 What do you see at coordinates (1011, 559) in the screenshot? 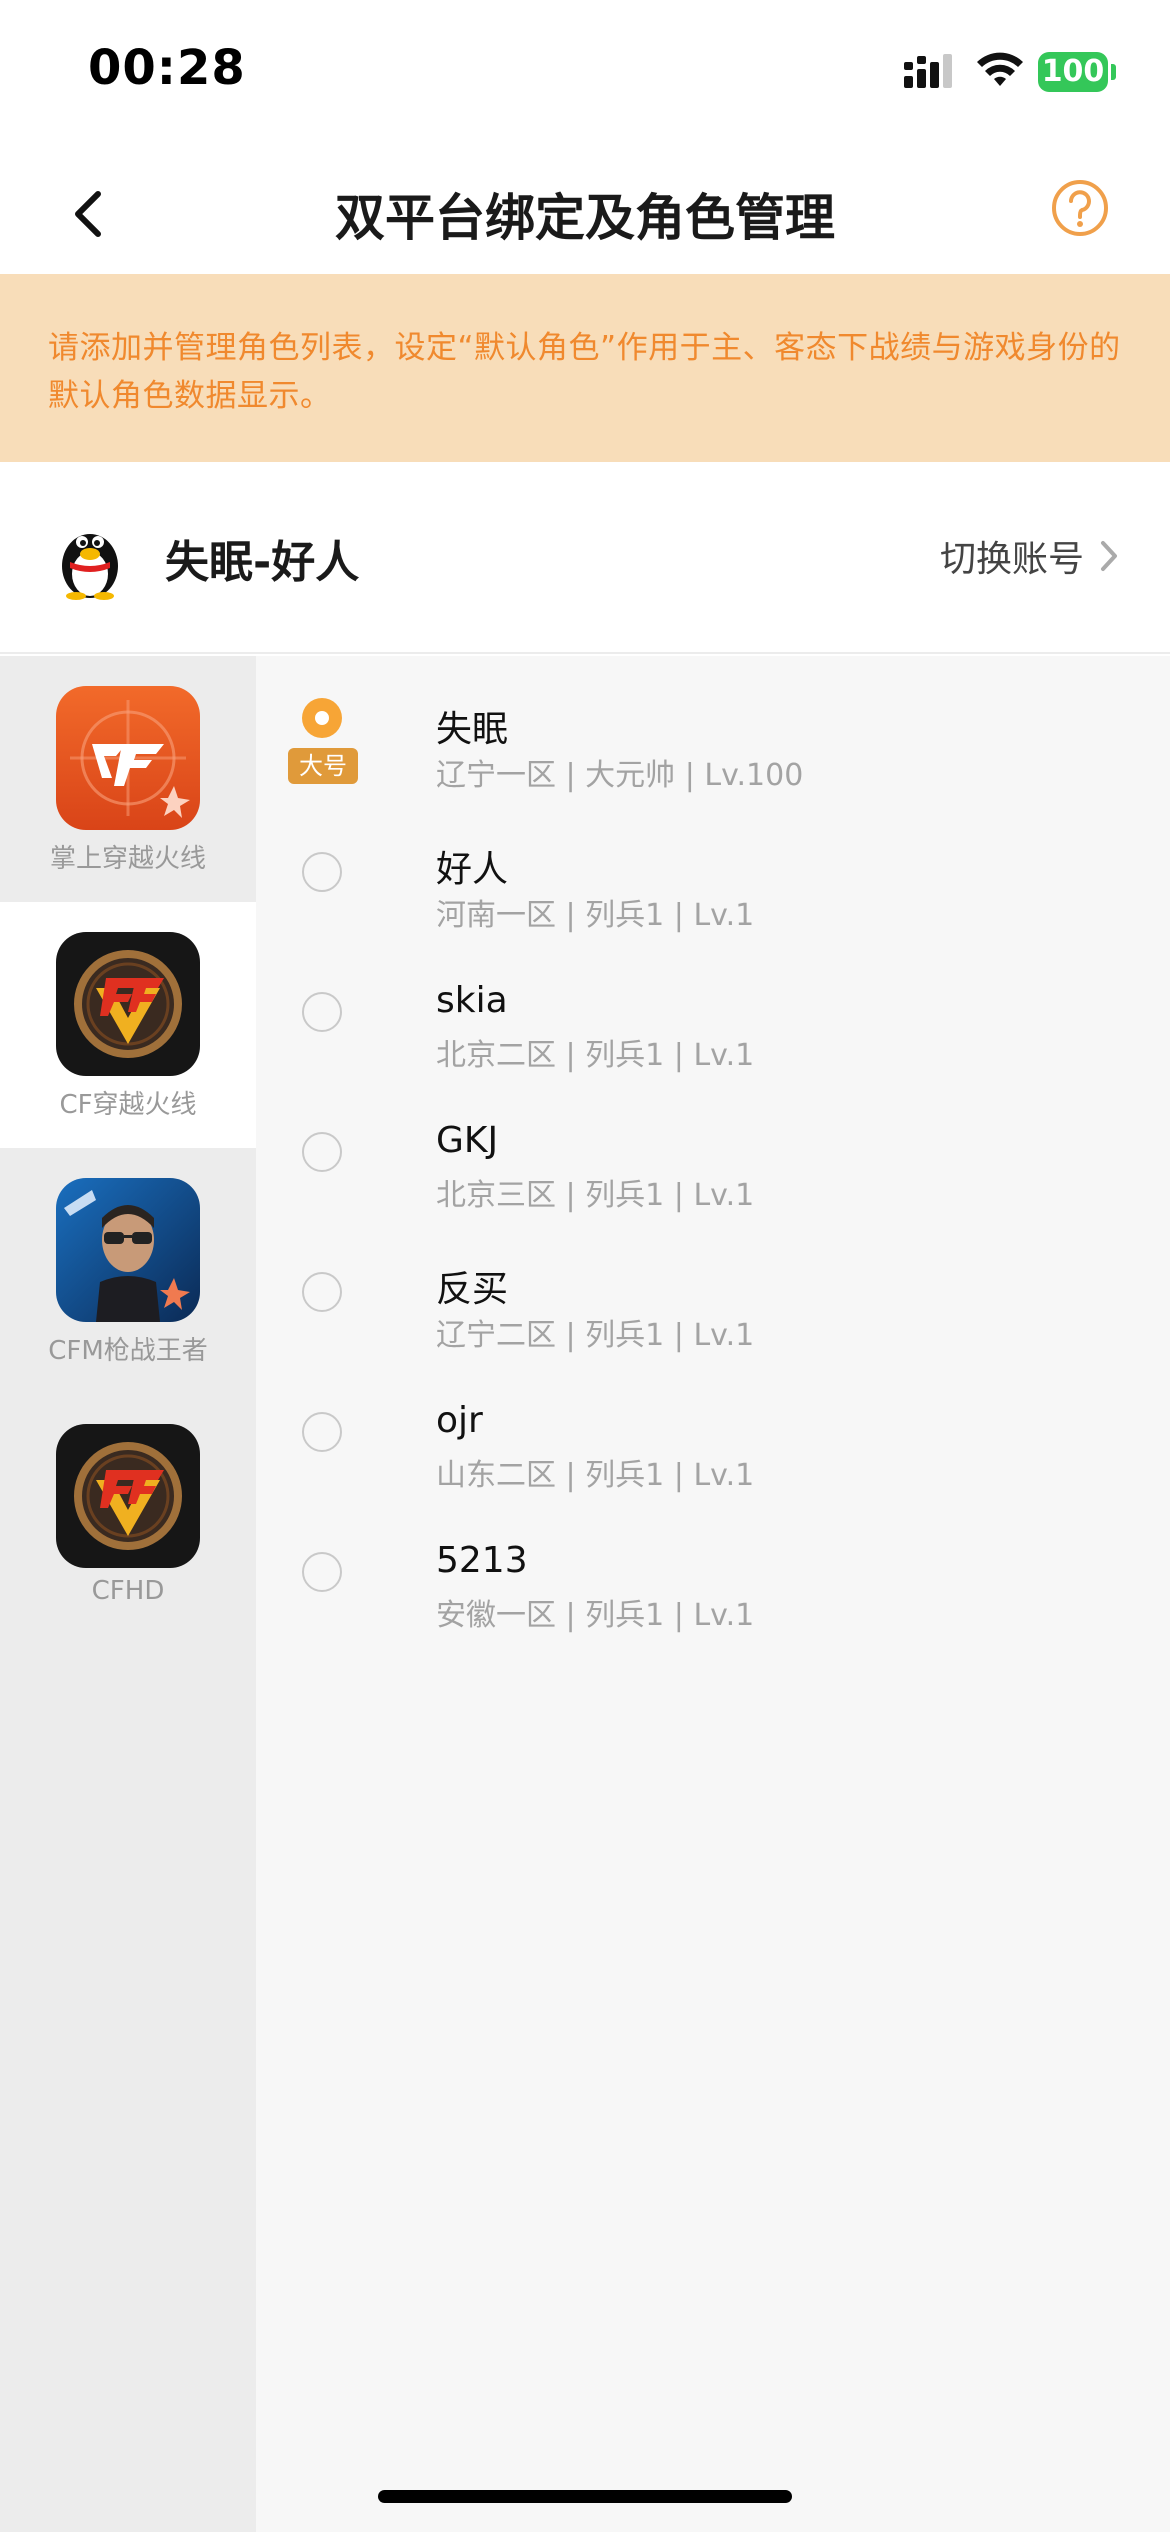
I see `switch-account-label: 切换账号` at bounding box center [1011, 559].